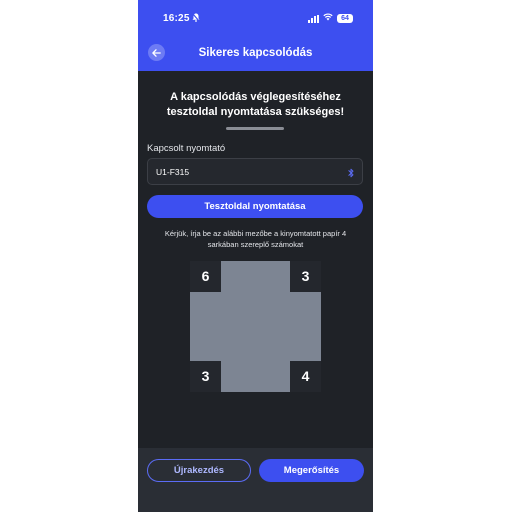 The height and width of the screenshot is (512, 512). I want to click on heading-line-2: tesztoldal nyomtatása szükséges!, so click(255, 112).